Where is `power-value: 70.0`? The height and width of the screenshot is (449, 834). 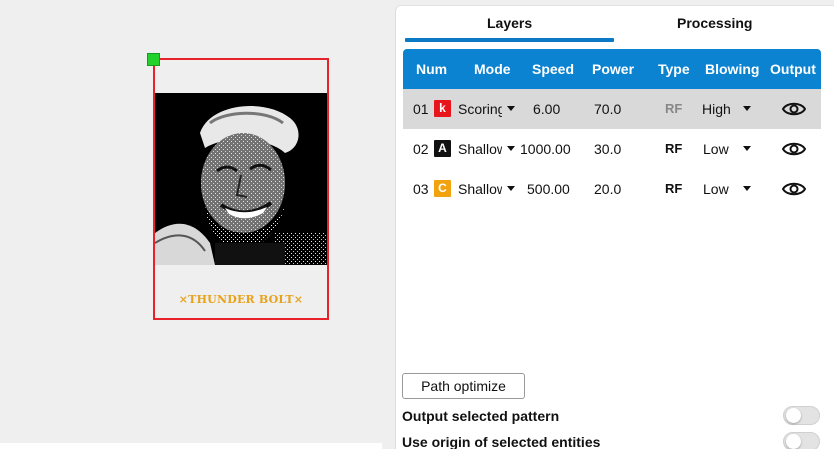
power-value: 70.0 is located at coordinates (607, 109).